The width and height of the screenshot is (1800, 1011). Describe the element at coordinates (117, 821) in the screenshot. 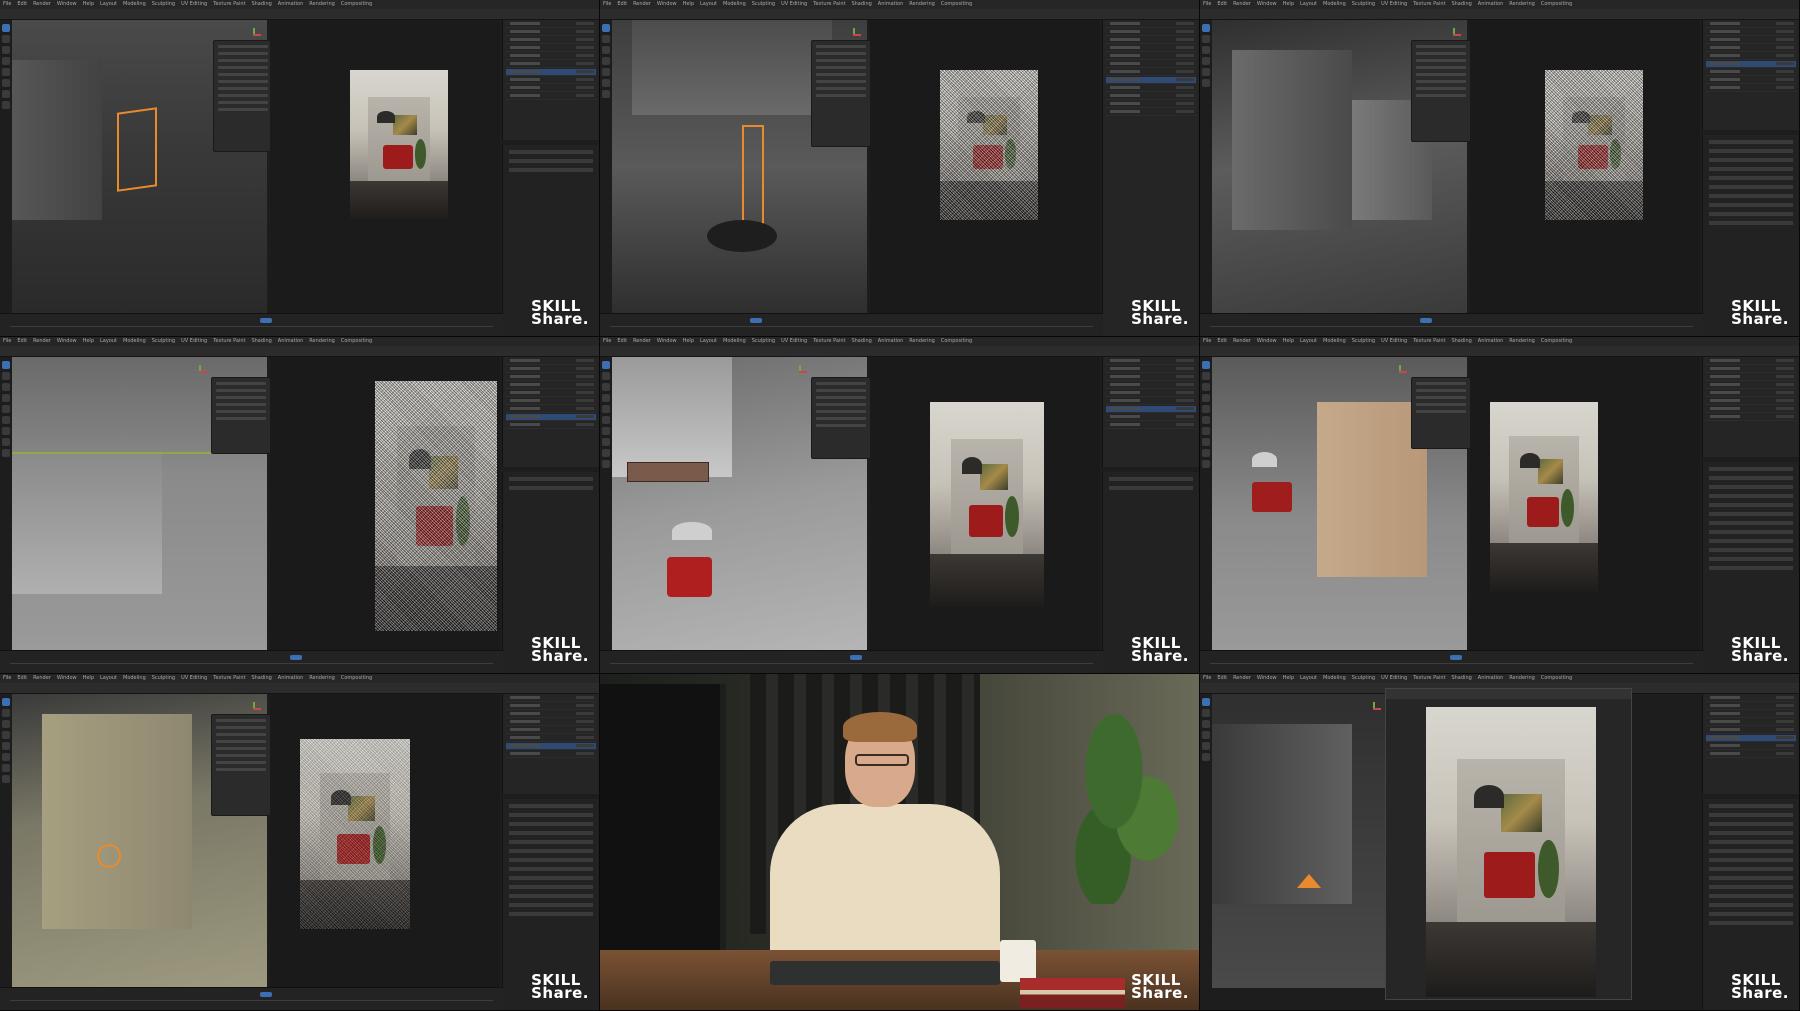

I see `wall-object` at that location.